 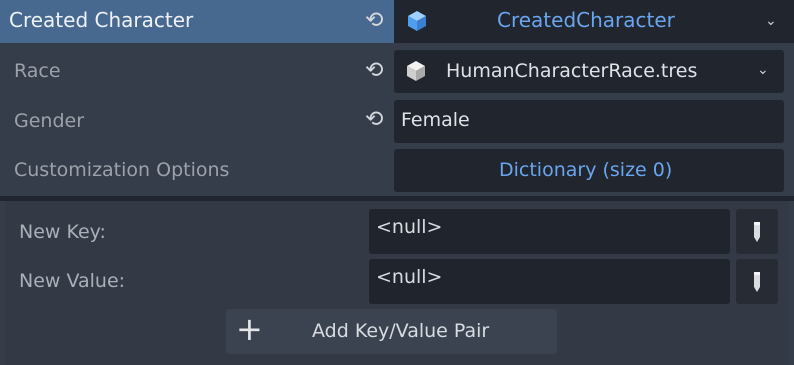 What do you see at coordinates (586, 170) in the screenshot?
I see `dictionary-summary: Dictionary (size 0)` at bounding box center [586, 170].